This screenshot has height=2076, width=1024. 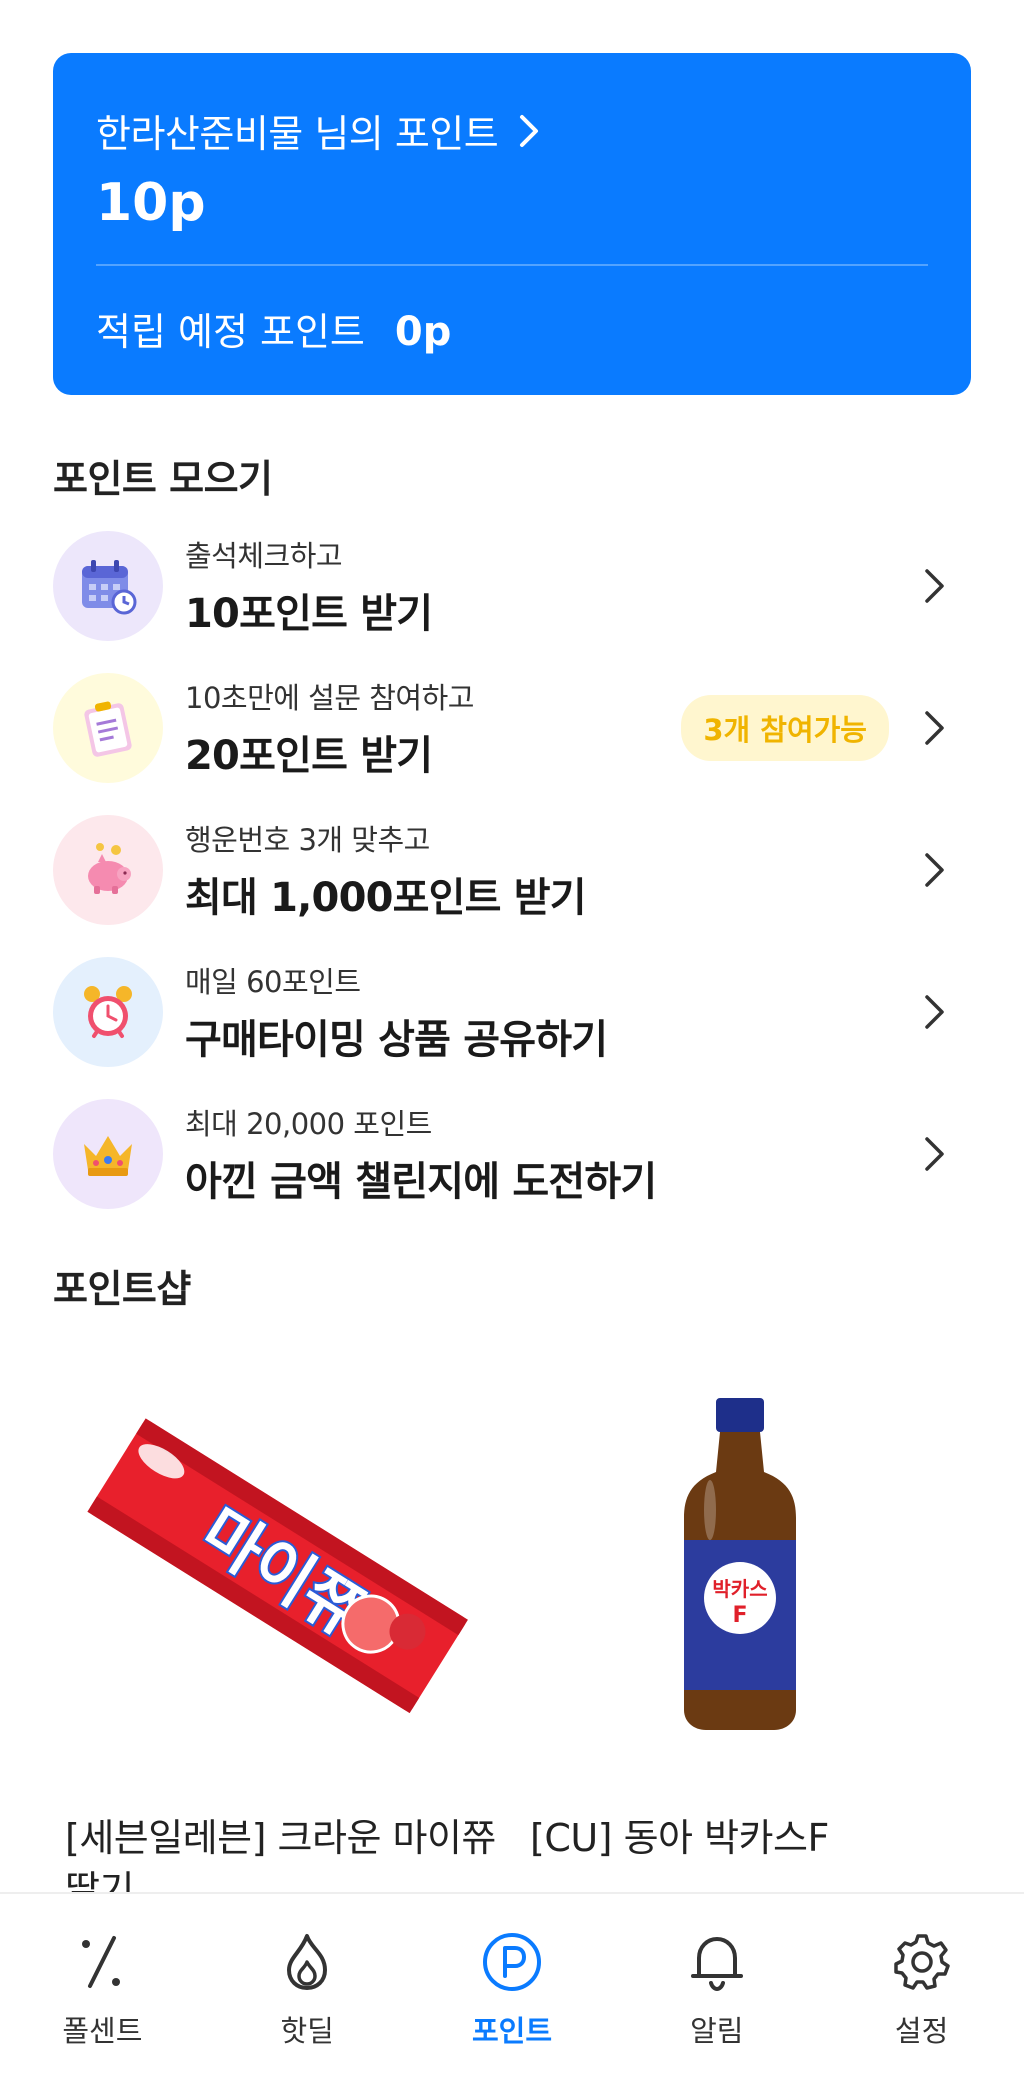 I want to click on product-card: 박카스 F [CU] 동아 박카스F, so click(x=740, y=1630).